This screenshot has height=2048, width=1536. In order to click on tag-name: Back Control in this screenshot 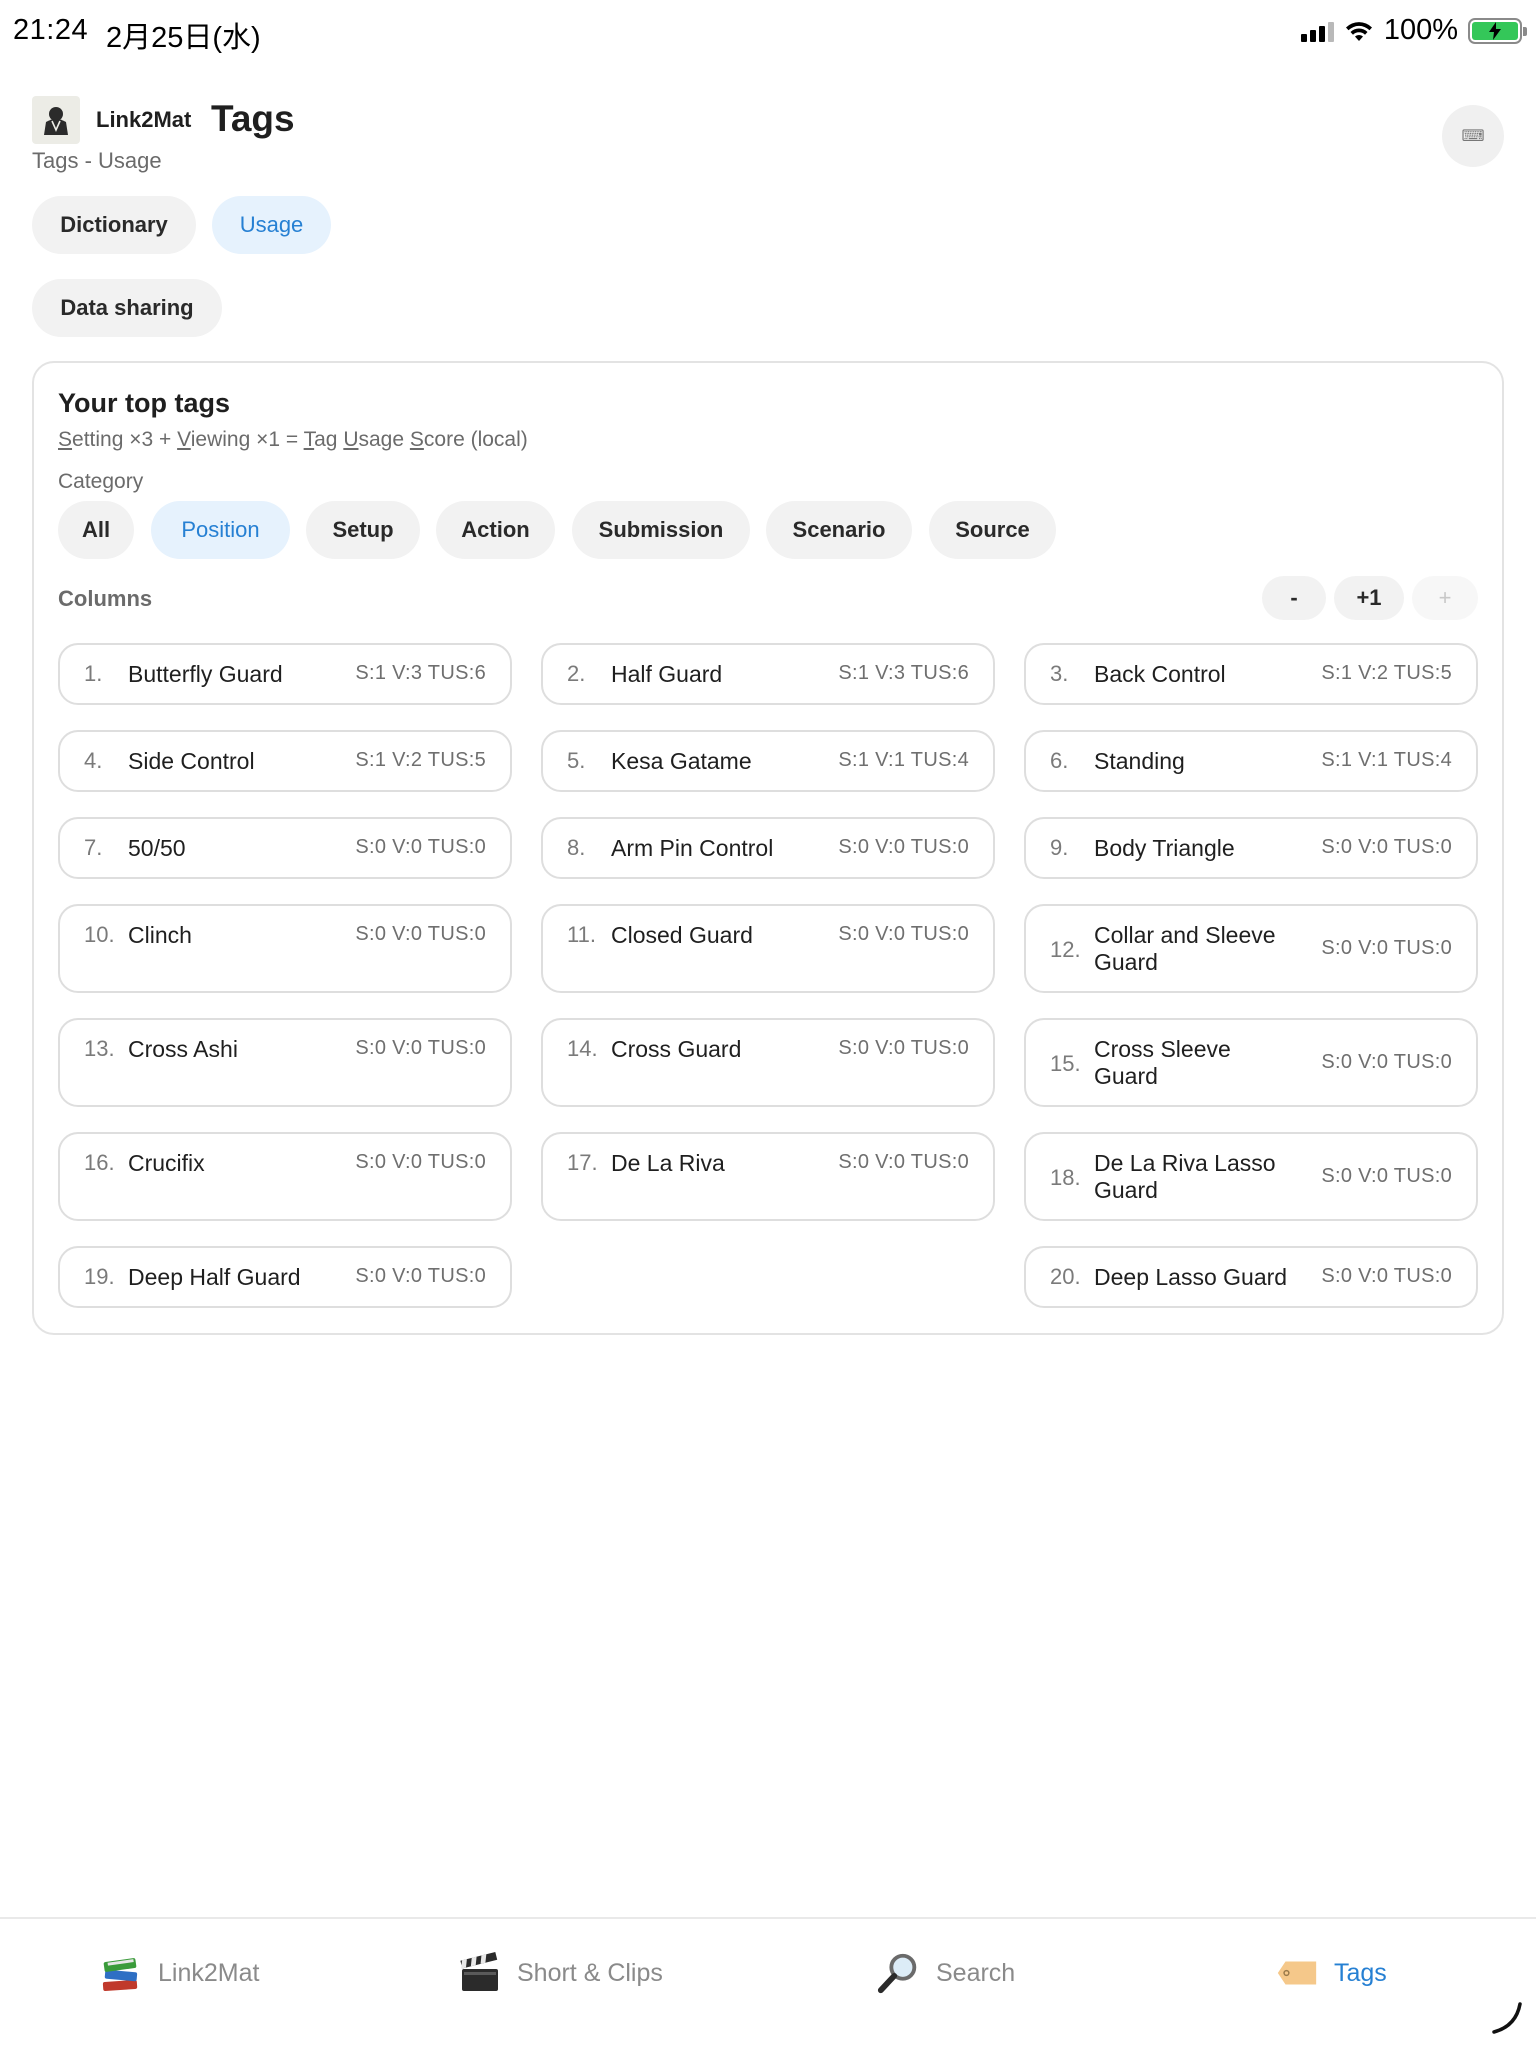, I will do `click(1160, 674)`.